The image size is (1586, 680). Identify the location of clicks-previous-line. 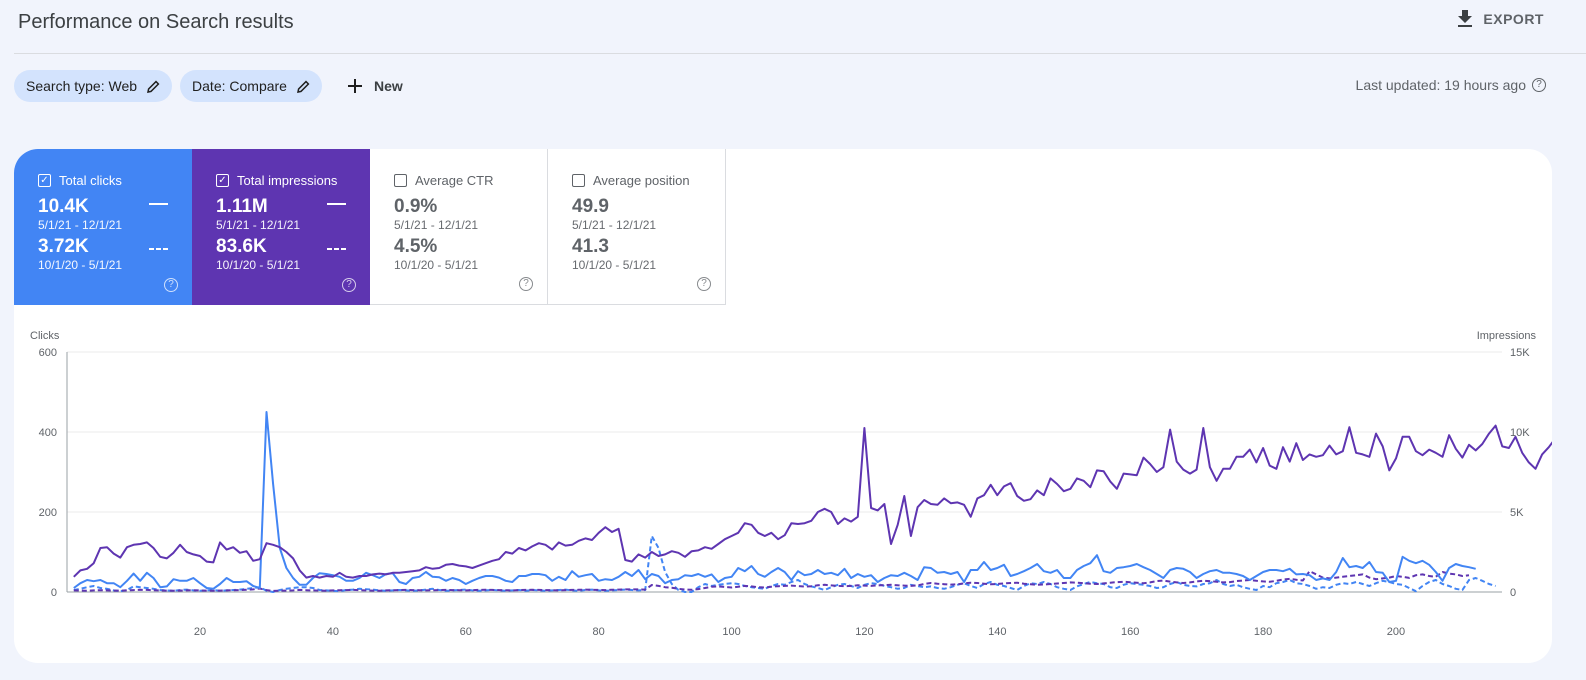
(784, 564).